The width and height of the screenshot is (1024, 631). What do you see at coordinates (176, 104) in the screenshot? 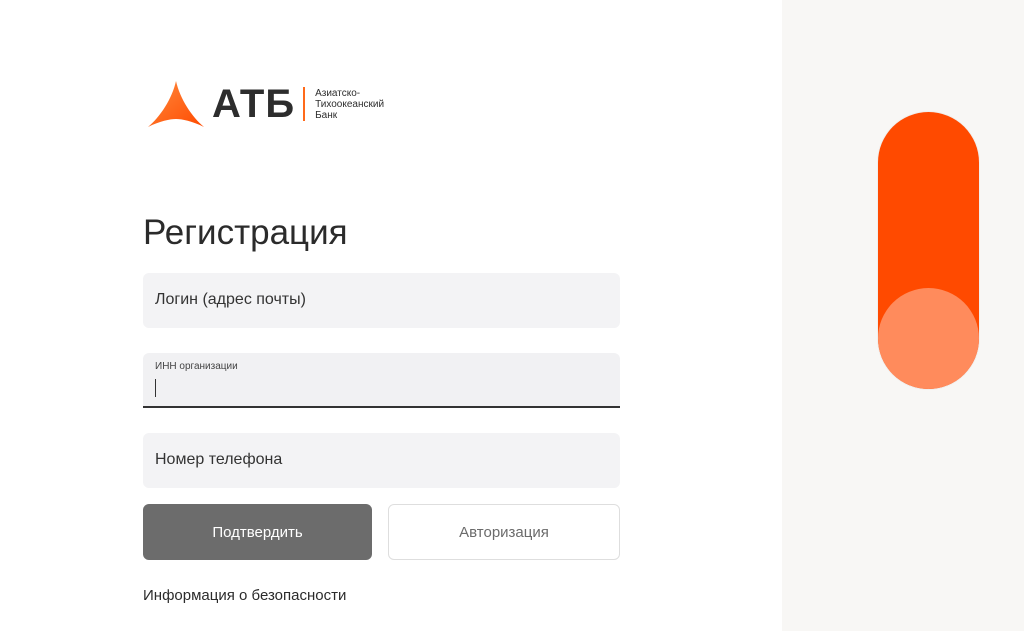
I see `atb-triangle-logo-icon` at bounding box center [176, 104].